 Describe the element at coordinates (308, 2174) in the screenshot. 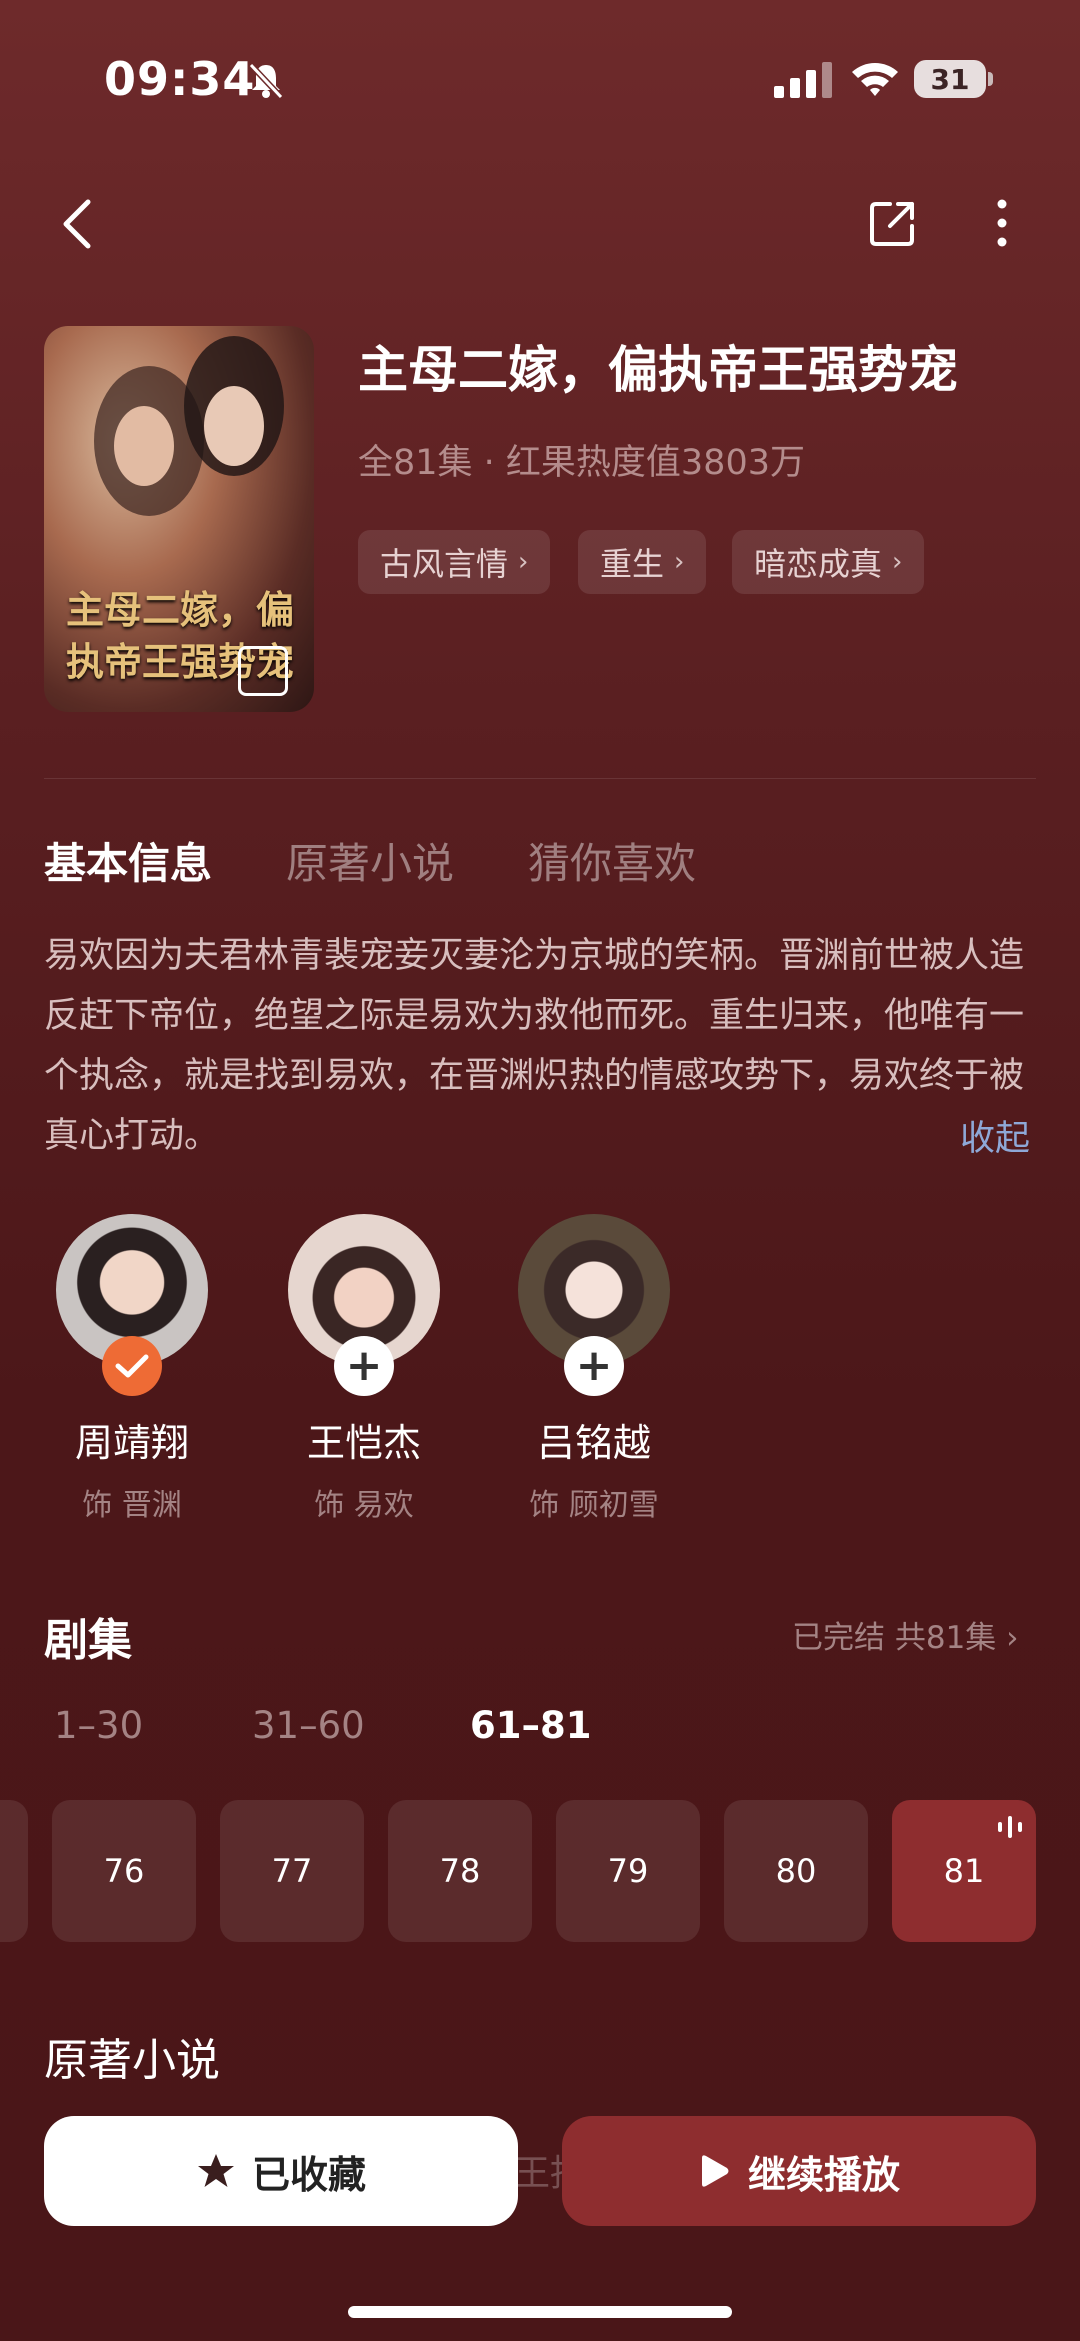

I see `favorite-button-label: 已收藏` at that location.